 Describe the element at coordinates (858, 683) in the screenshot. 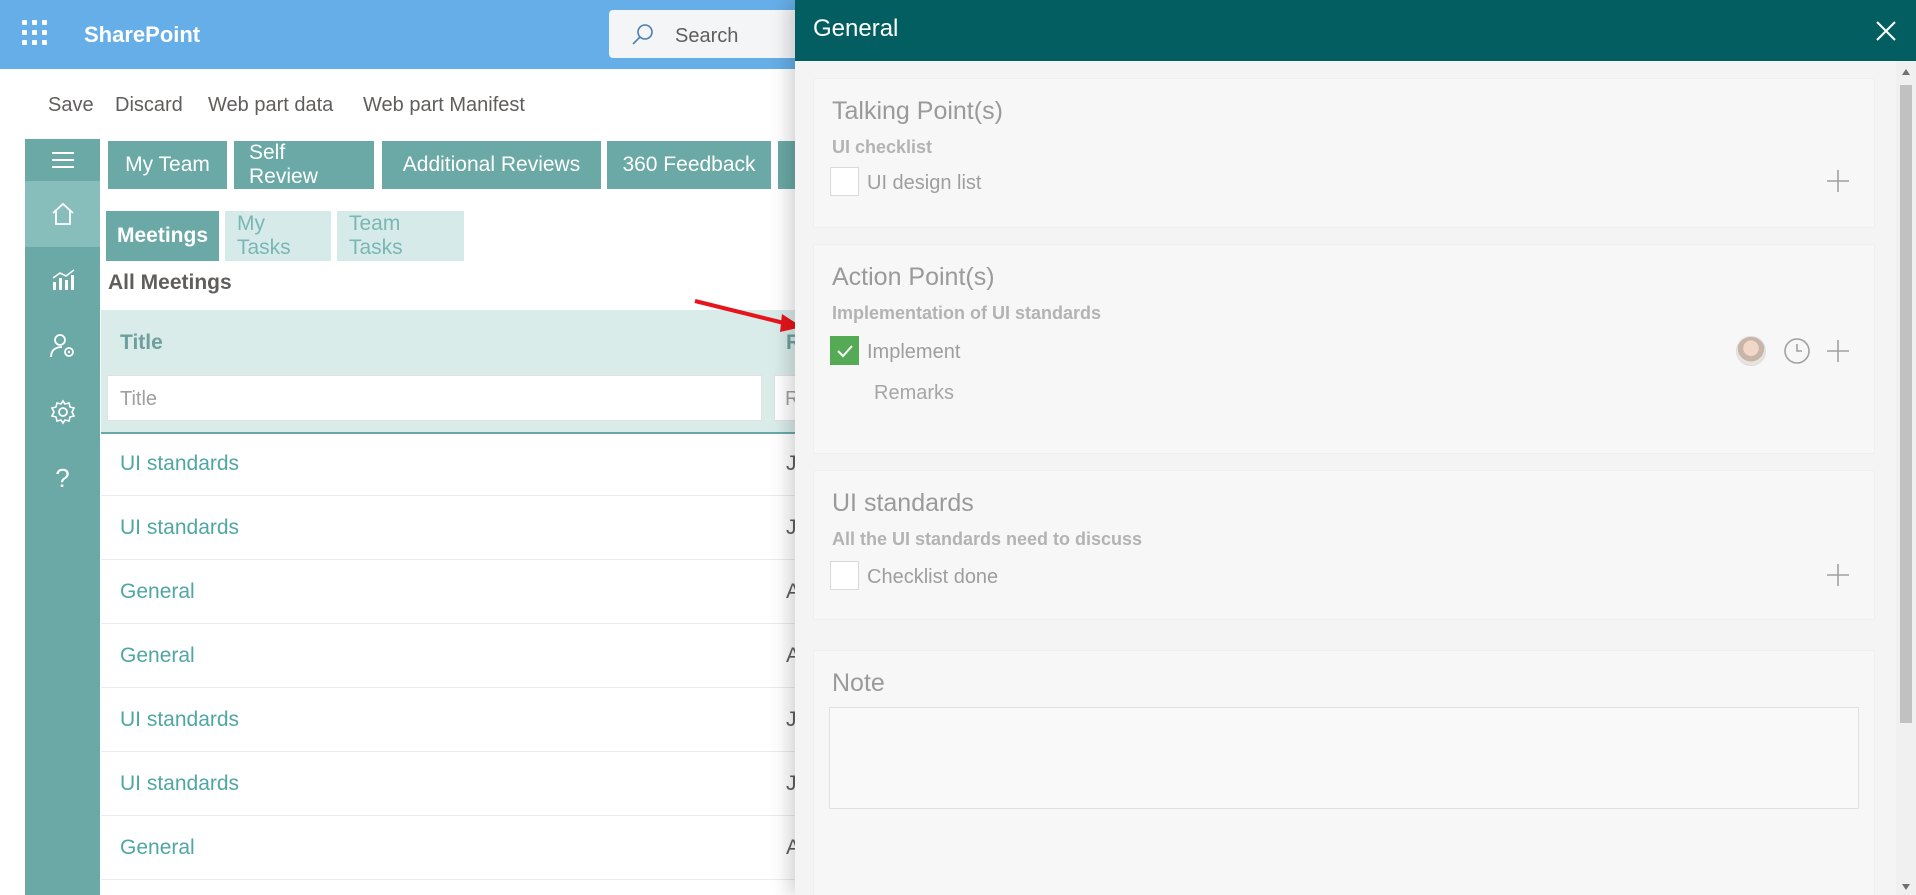

I see `note-title: Note` at that location.